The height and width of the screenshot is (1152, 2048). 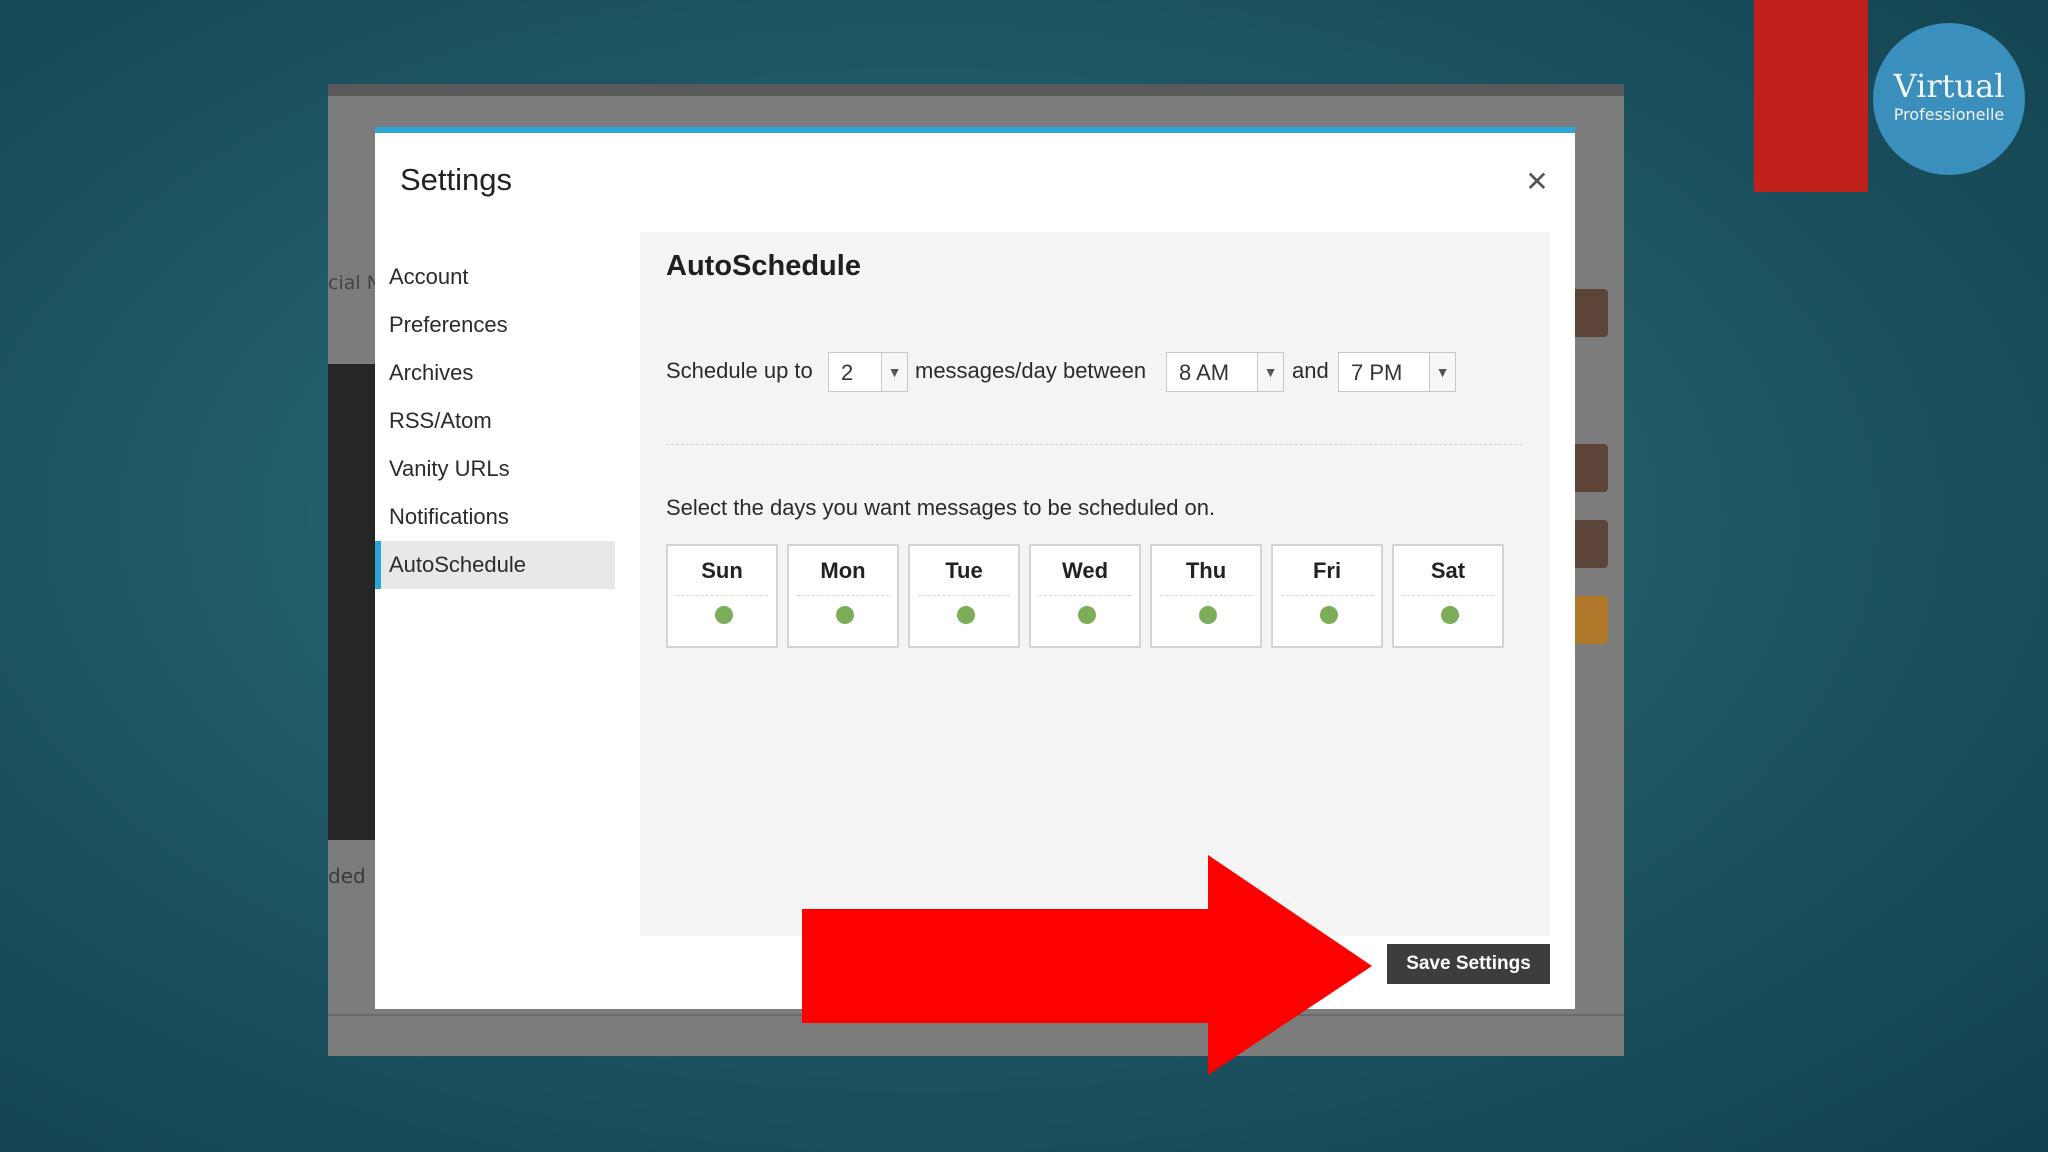 What do you see at coordinates (495, 277) in the screenshot?
I see `sidebar-item-account: Account` at bounding box center [495, 277].